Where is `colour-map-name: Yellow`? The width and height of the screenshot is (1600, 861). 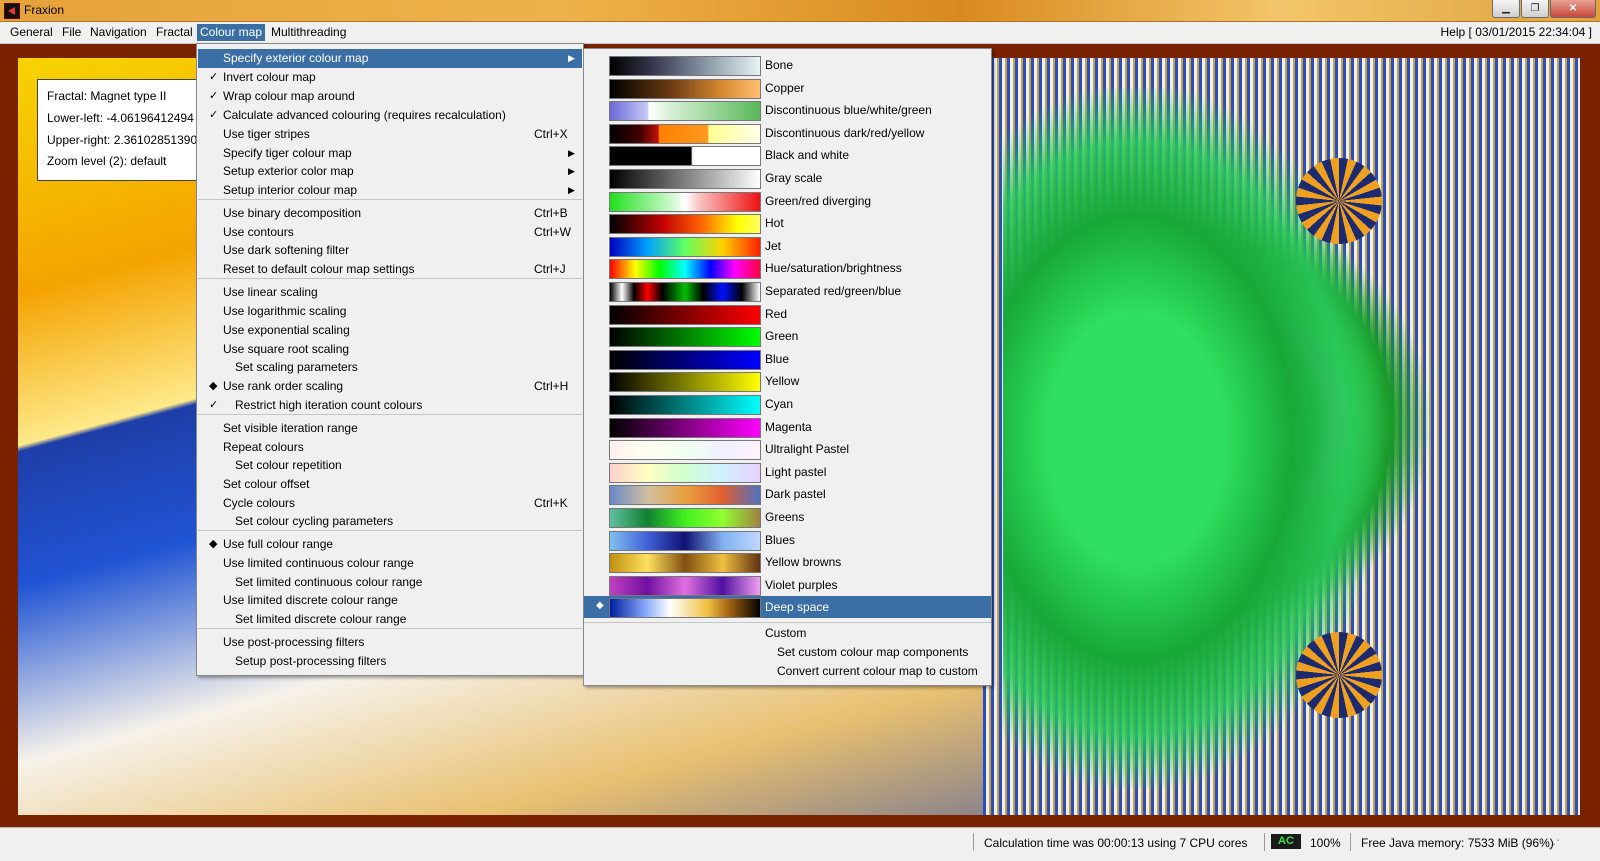
colour-map-name: Yellow is located at coordinates (782, 381).